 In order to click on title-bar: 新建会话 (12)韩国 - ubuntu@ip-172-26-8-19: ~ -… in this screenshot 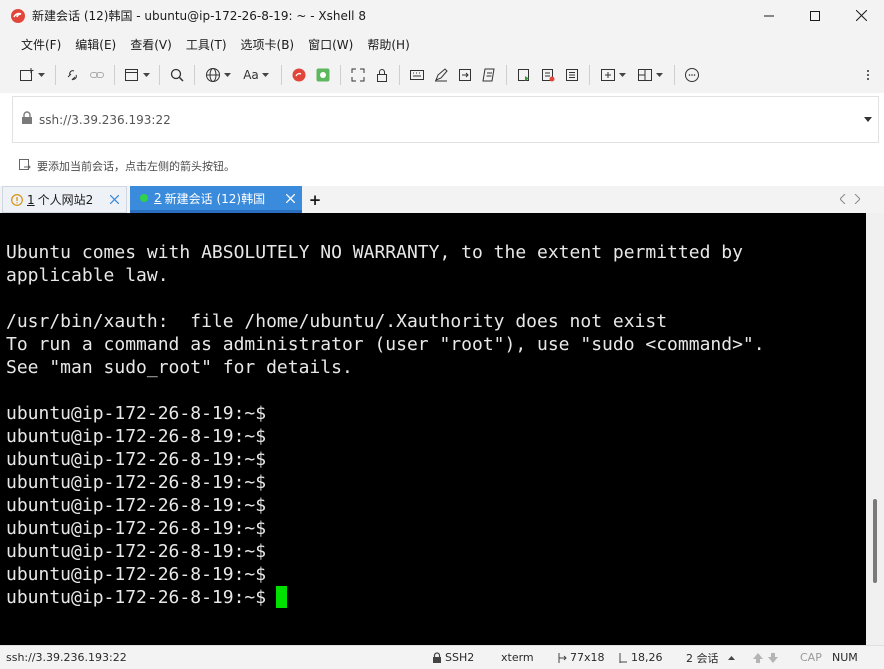, I will do `click(442, 15)`.